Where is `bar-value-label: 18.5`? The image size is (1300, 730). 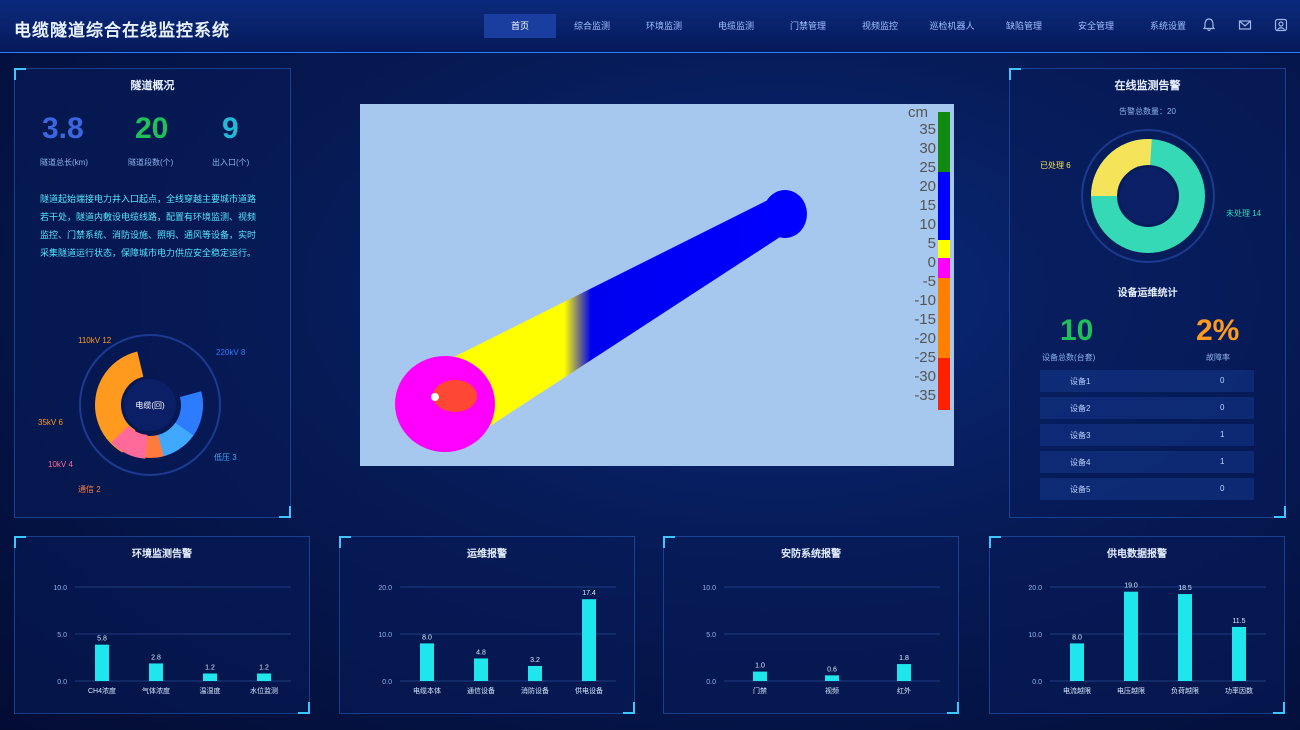 bar-value-label: 18.5 is located at coordinates (1185, 588).